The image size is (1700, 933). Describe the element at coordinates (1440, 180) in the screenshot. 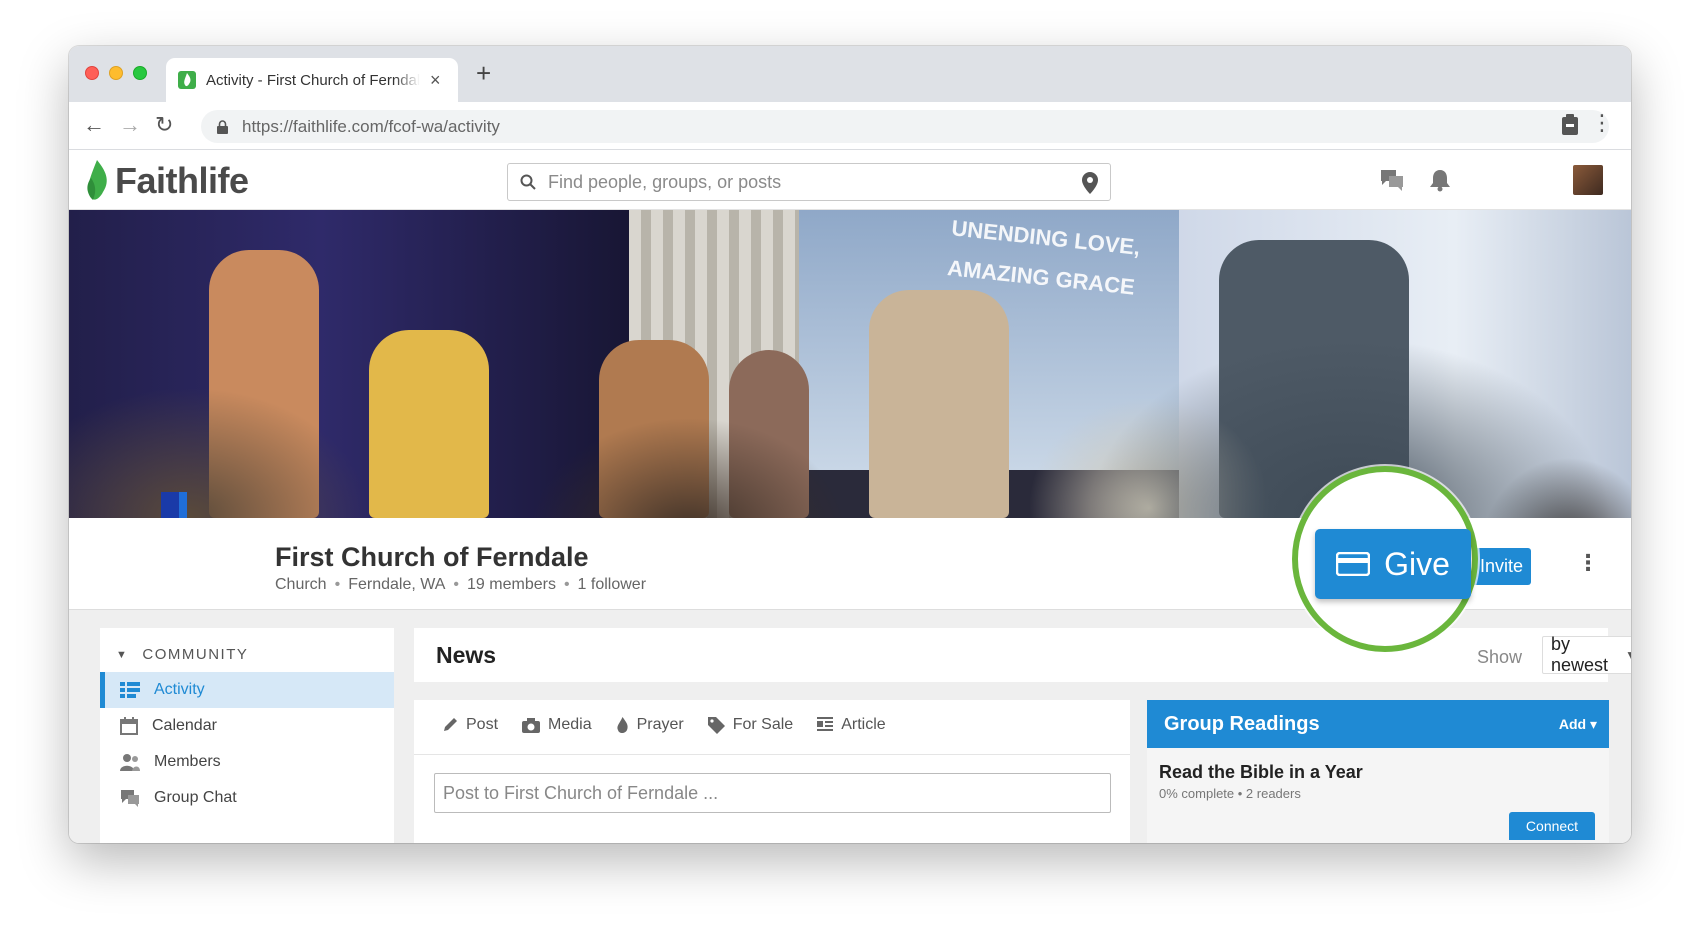

I see `notifications-bell-icon` at that location.